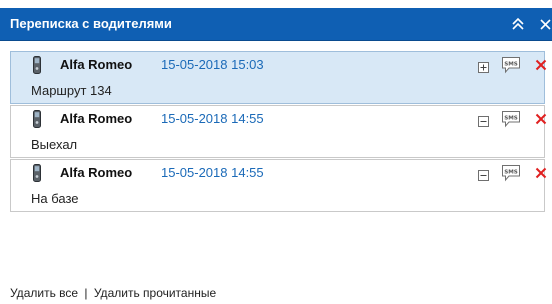  Describe the element at coordinates (518, 24) in the screenshot. I see `double-chevron-up-icon` at that location.